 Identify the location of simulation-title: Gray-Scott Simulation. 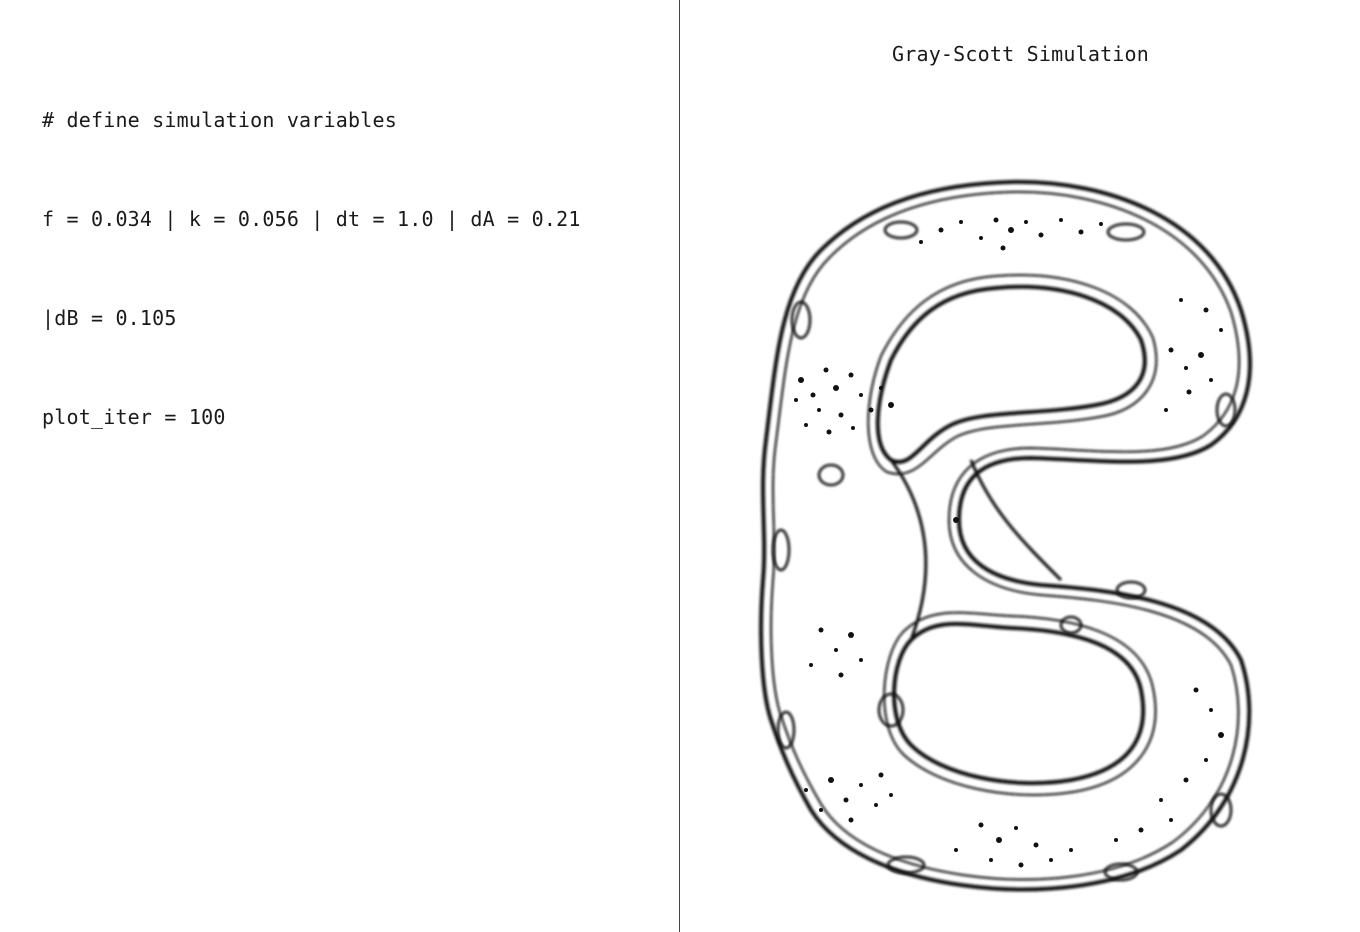
(1020, 54).